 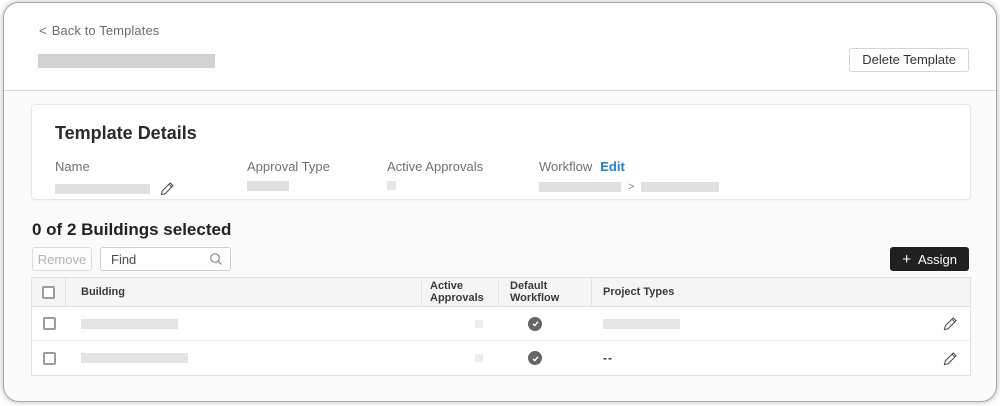 I want to click on assign-label: Assign, so click(x=937, y=259).